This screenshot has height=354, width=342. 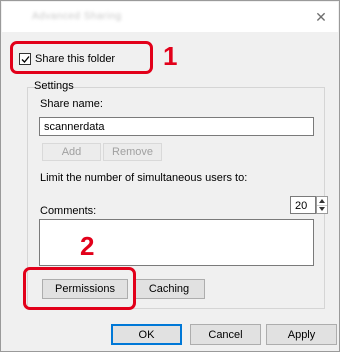 What do you see at coordinates (54, 86) in the screenshot?
I see `settings-group-label: Settings` at bounding box center [54, 86].